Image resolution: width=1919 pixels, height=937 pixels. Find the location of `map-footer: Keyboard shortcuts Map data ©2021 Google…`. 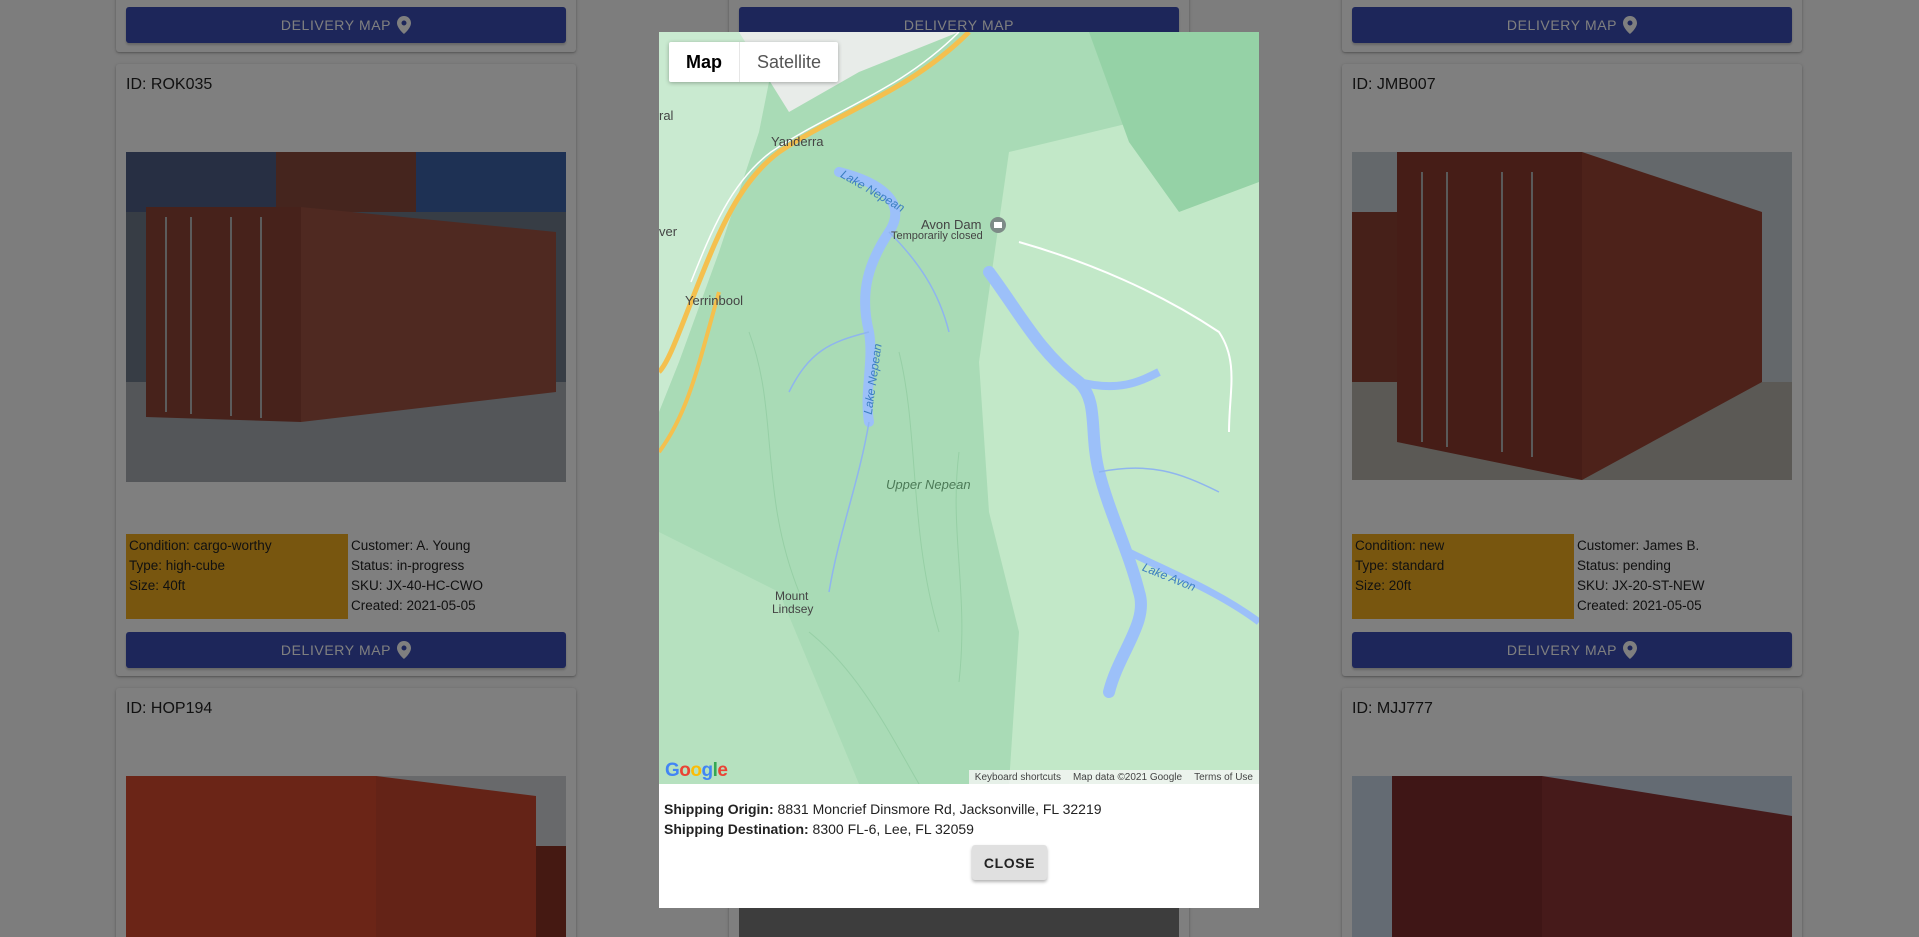

map-footer: Keyboard shortcuts Map data ©2021 Google… is located at coordinates (1113, 777).